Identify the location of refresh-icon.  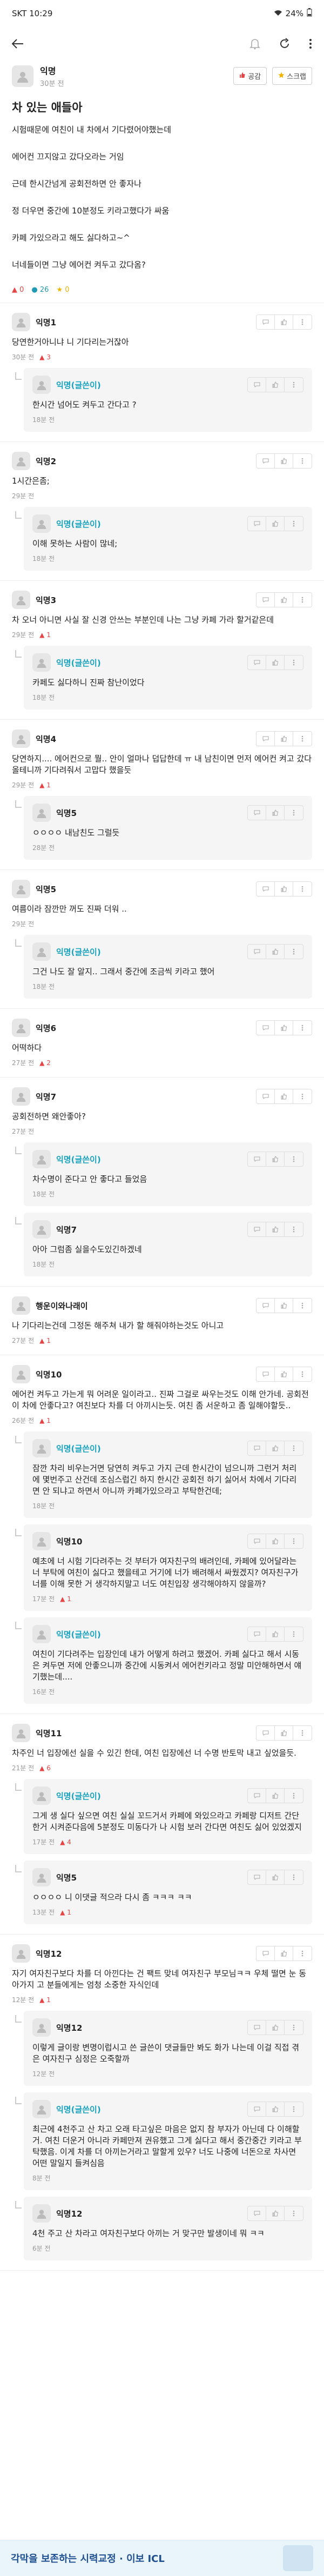
(285, 44).